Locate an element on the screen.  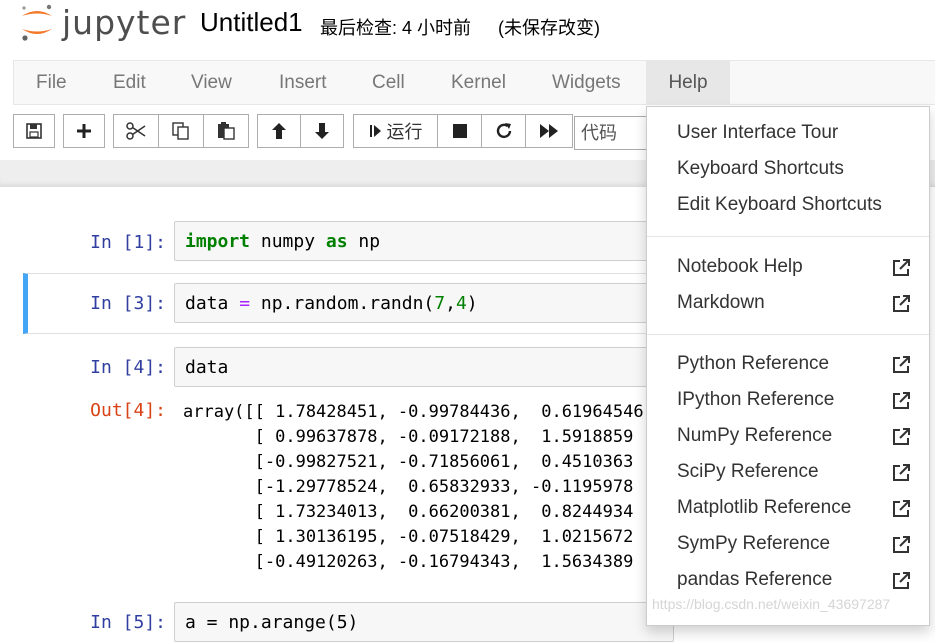
save-icon is located at coordinates (34, 131).